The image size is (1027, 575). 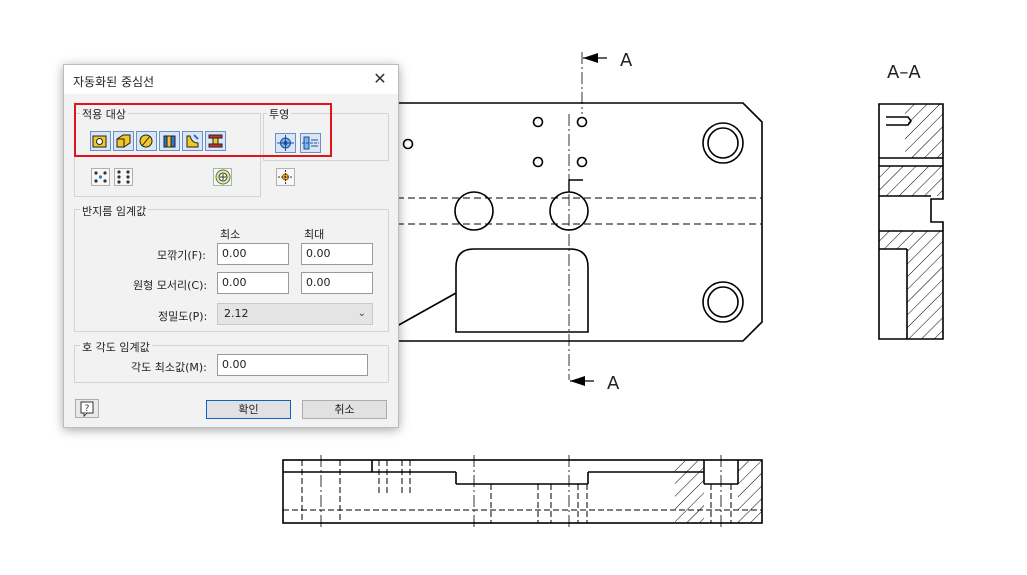 I want to click on min-angle-input: 0.00, so click(x=292, y=365).